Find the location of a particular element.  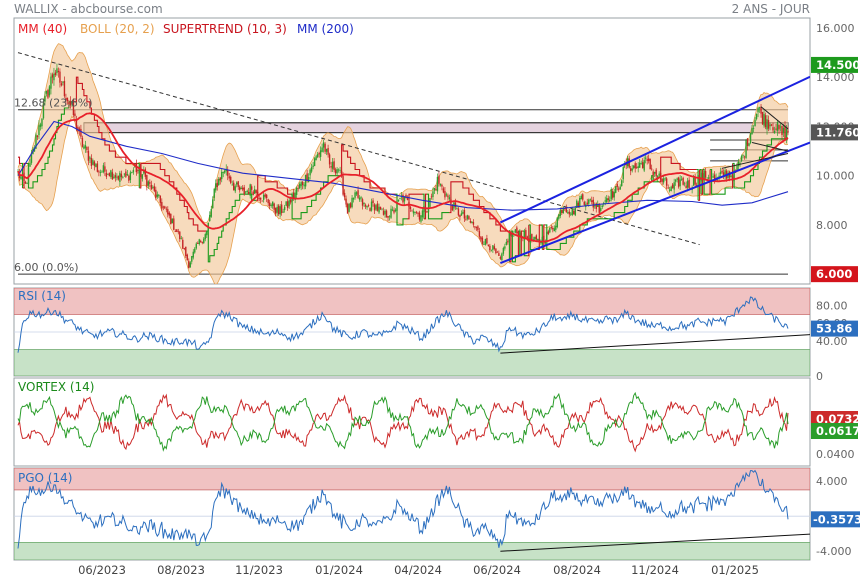

pgo-oversold-band is located at coordinates (412, 551).